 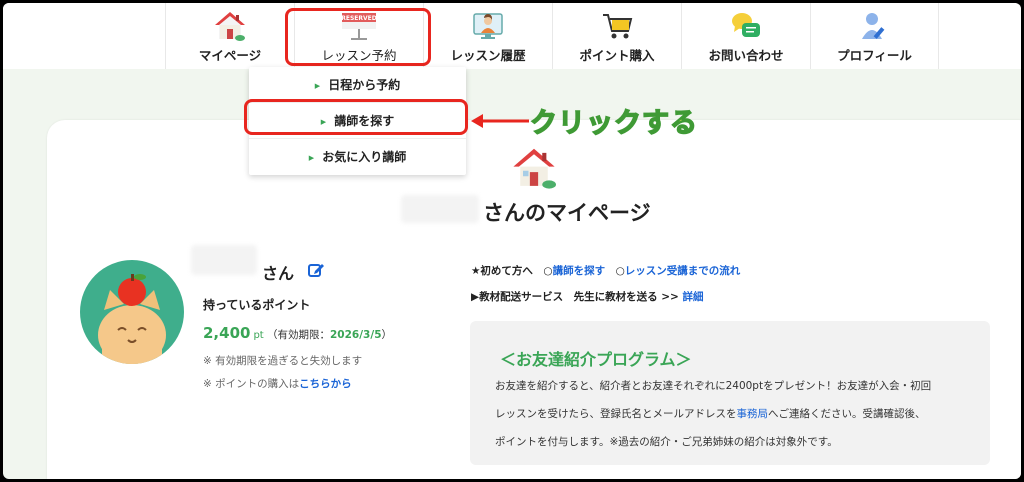 I want to click on nav-label: お問い合わせ, so click(x=746, y=55).